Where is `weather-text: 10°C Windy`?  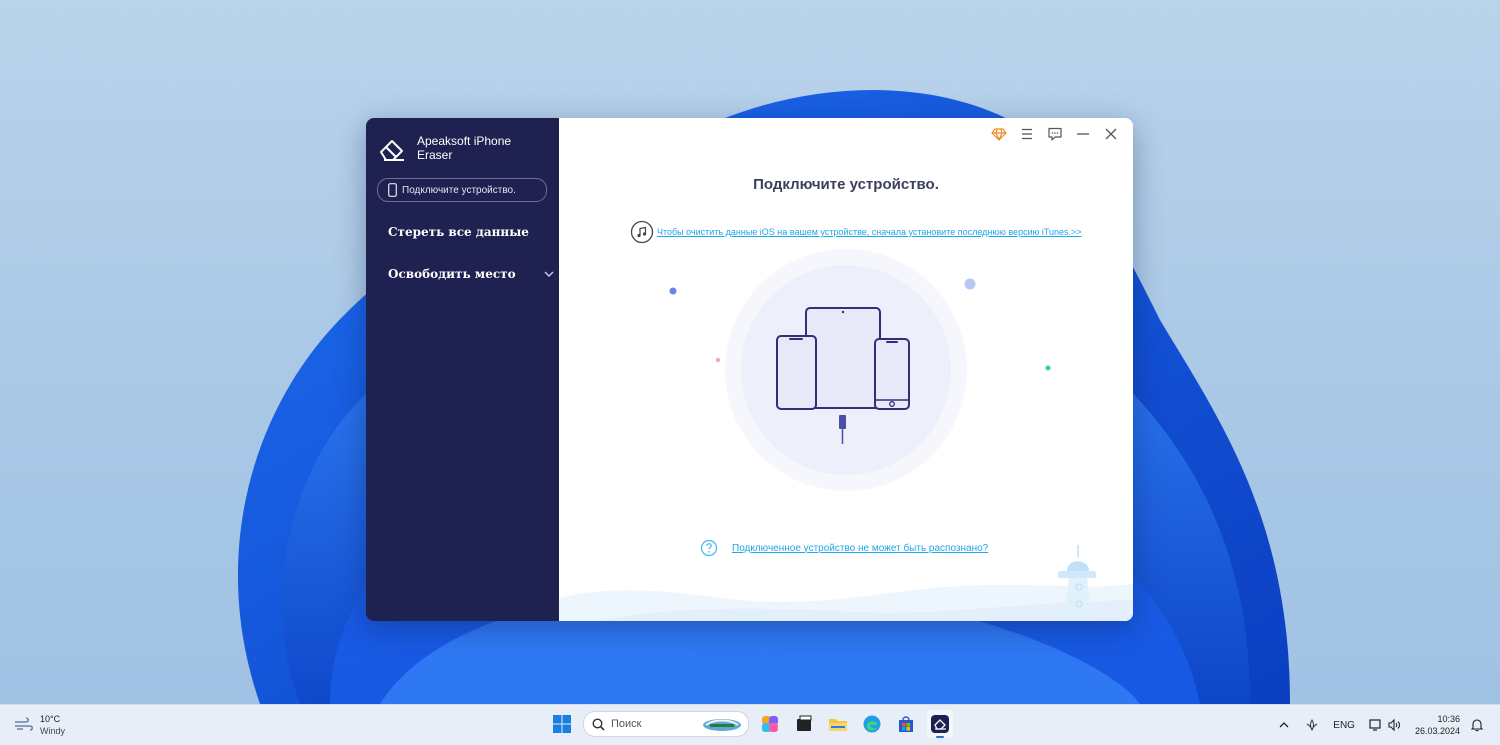
weather-text: 10°C Windy is located at coordinates (52, 725).